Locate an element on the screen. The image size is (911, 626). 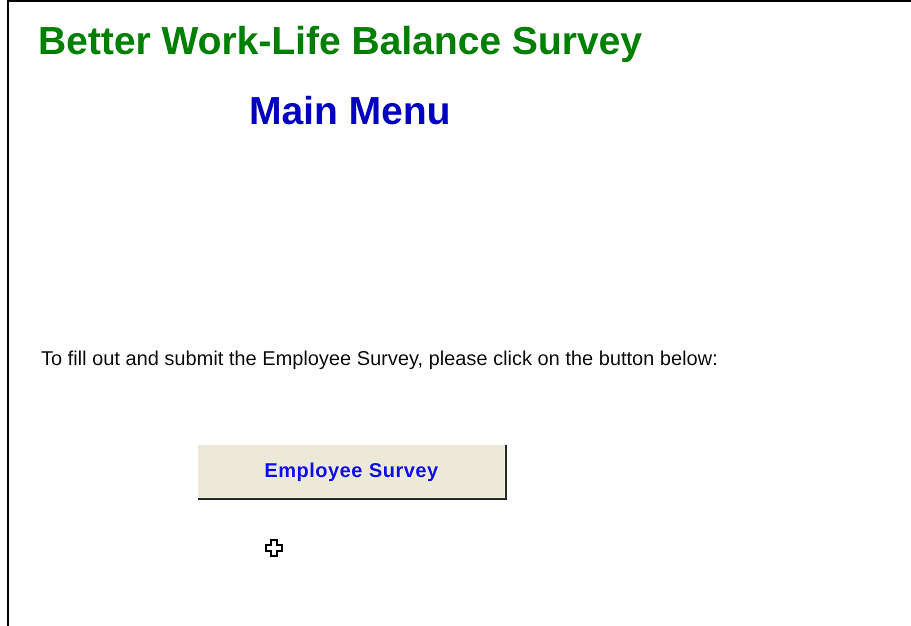
cursor-icon is located at coordinates (274, 548).